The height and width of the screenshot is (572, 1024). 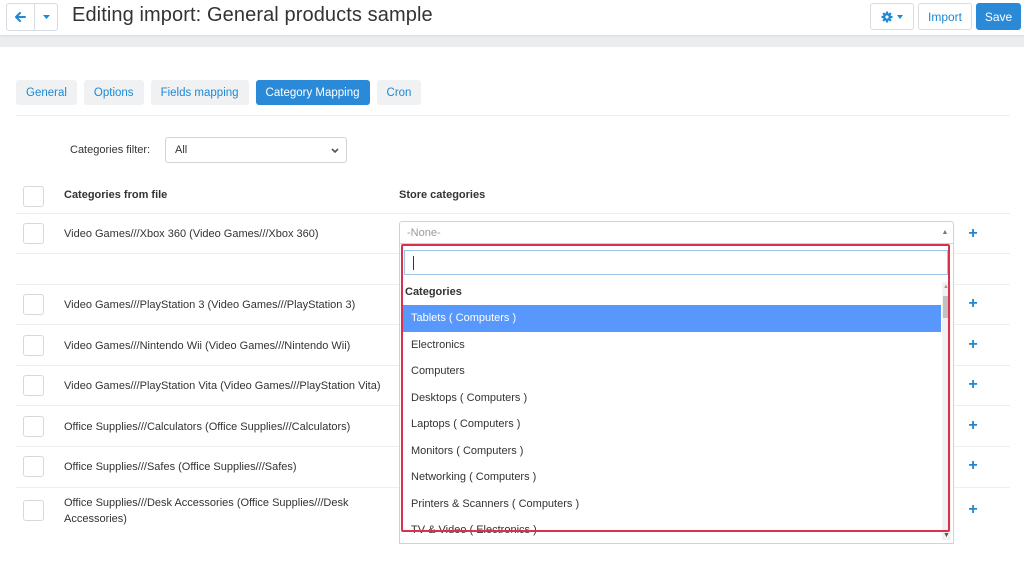 What do you see at coordinates (116, 195) in the screenshot?
I see `column-header-from-file: Categories from file` at bounding box center [116, 195].